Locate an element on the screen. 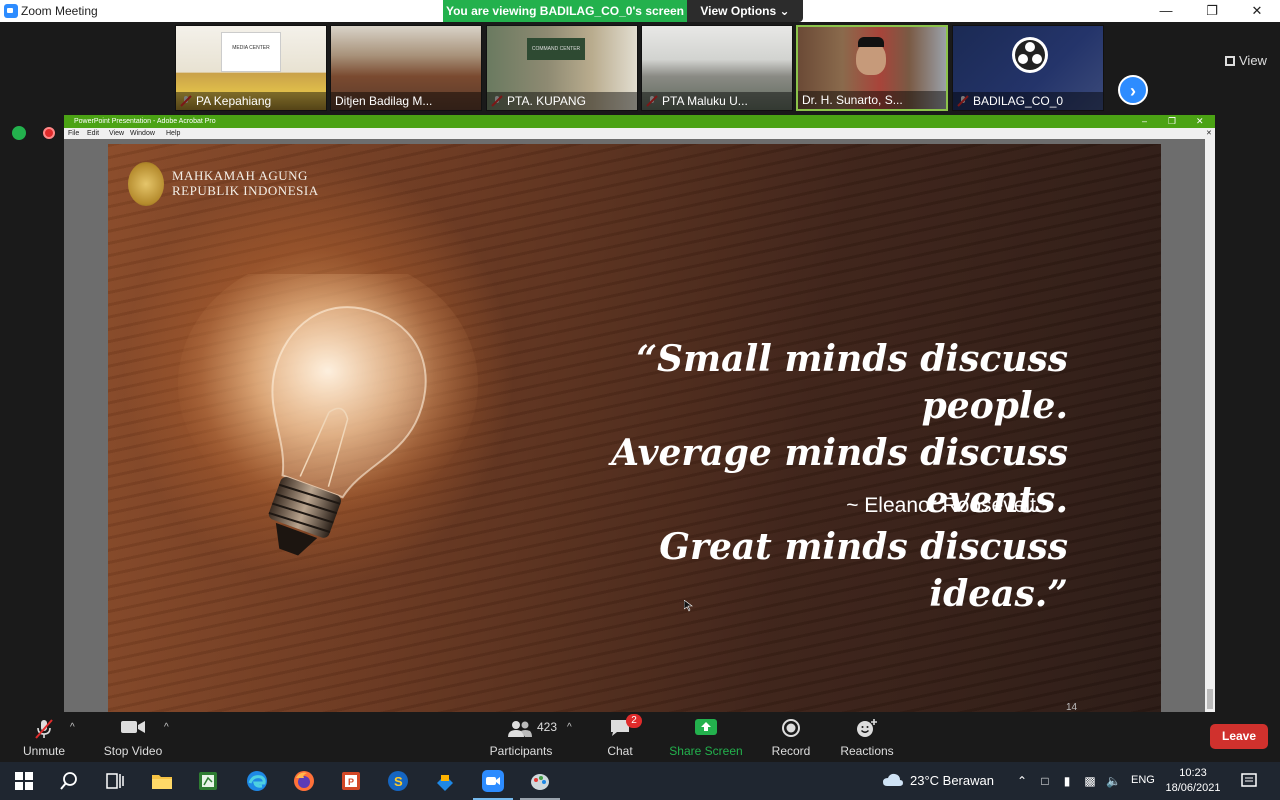  participant-video: COMMAND CENTER PTA. KUPANG is located at coordinates (562, 68).